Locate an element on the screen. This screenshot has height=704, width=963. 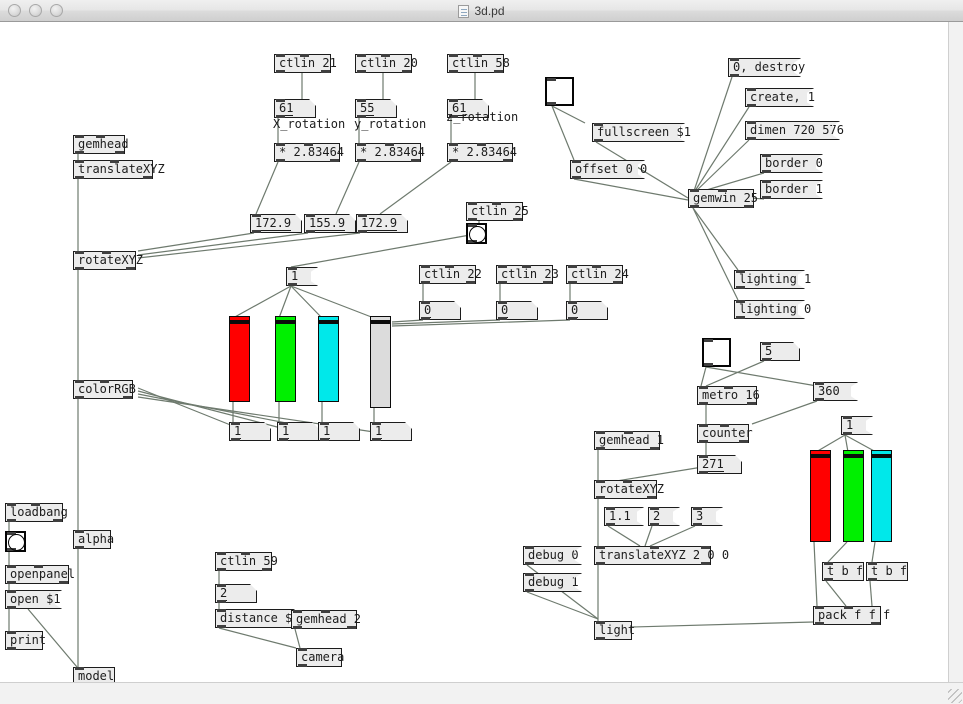
pd-message-msg_create: create, 1 is located at coordinates (780, 97).